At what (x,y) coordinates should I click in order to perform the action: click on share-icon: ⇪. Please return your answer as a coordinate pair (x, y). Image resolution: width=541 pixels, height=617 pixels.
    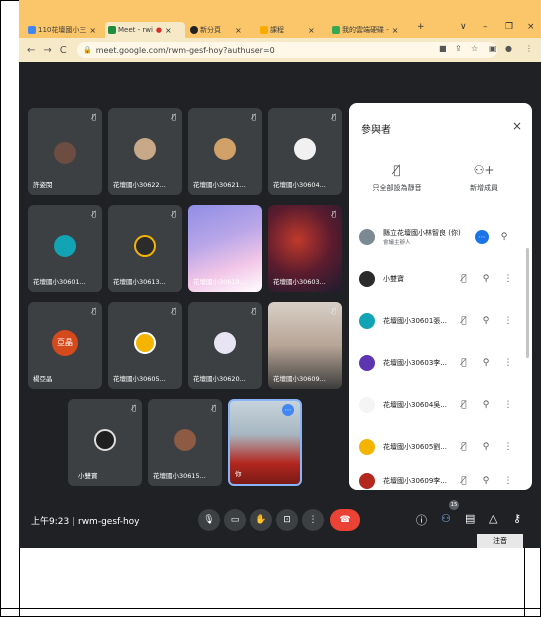
    Looking at the image, I should click on (458, 48).